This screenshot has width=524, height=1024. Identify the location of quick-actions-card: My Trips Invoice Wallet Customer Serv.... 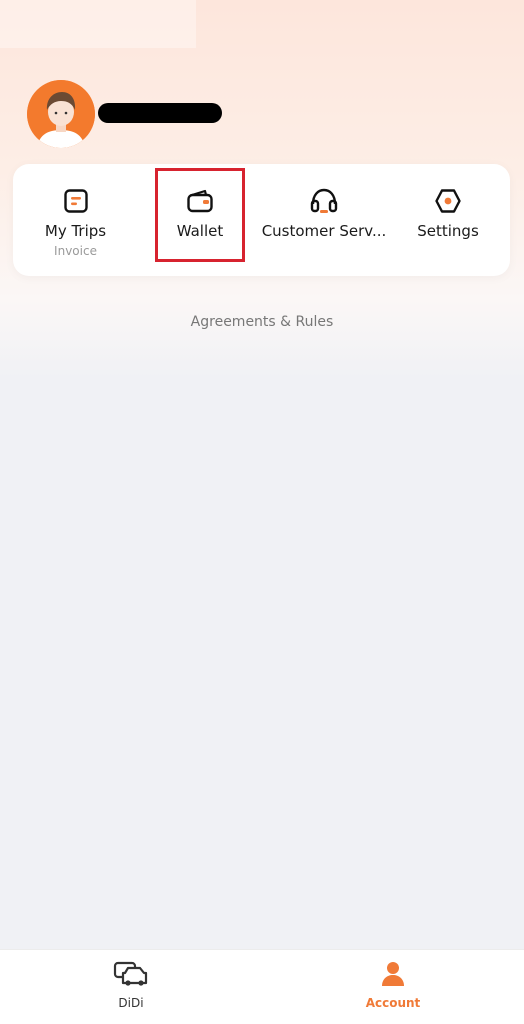
(261, 220).